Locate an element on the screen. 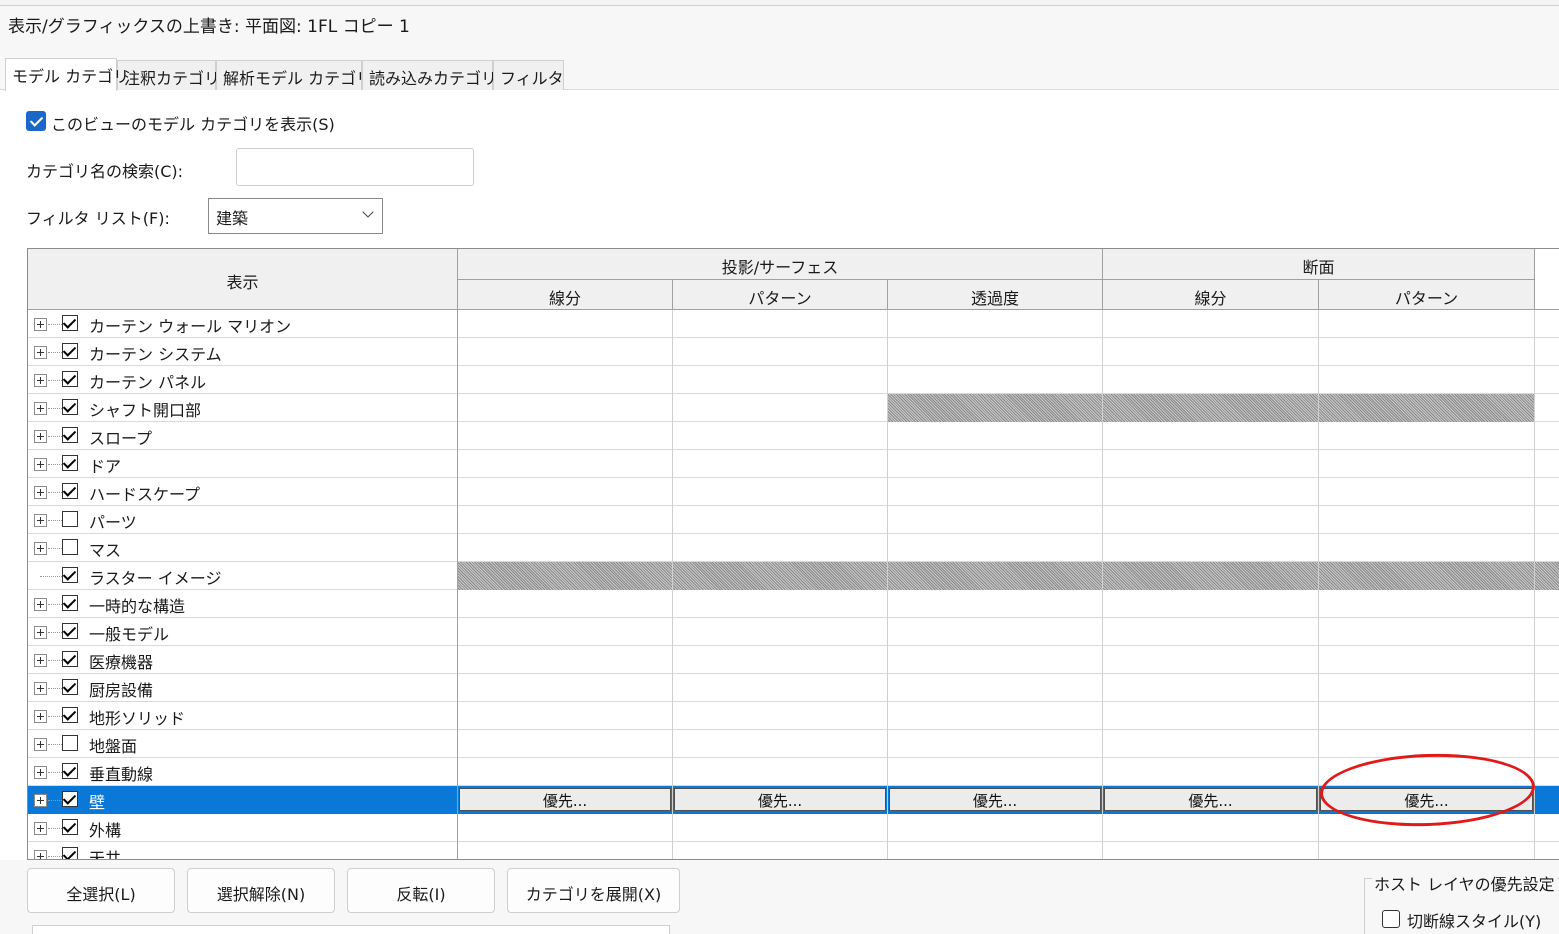 The height and width of the screenshot is (934, 1559). table-row: 天井 is located at coordinates (793, 850).